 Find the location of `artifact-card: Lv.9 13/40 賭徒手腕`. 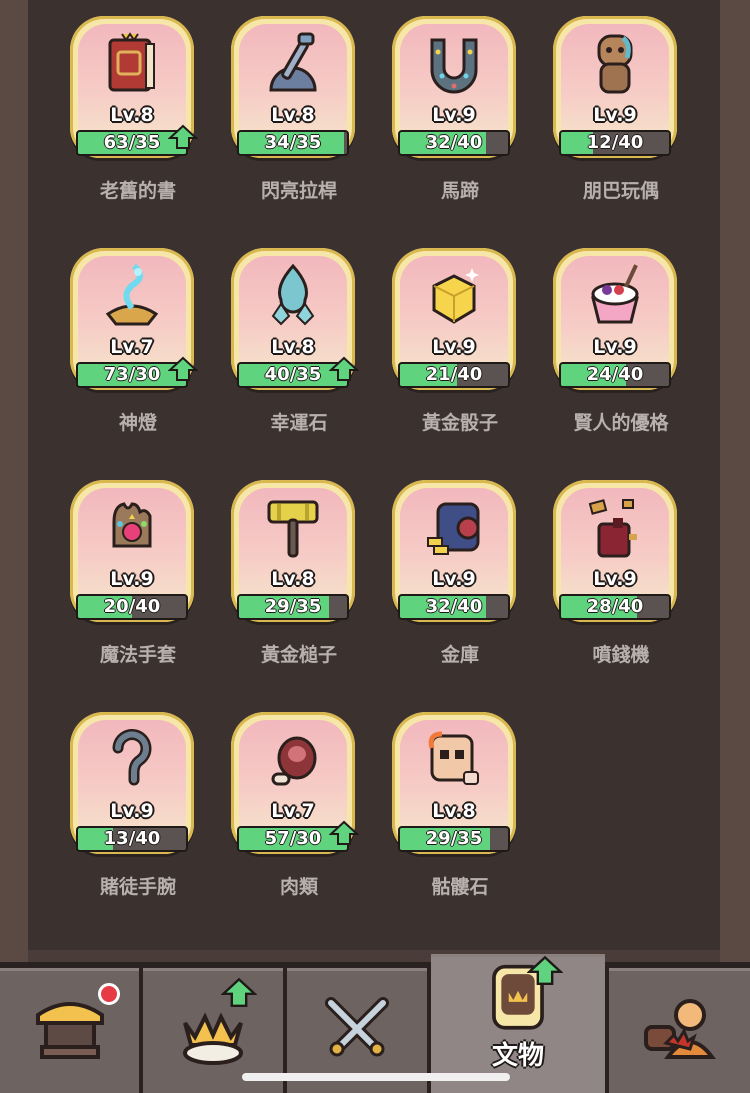

artifact-card: Lv.9 13/40 賭徒手腕 is located at coordinates (138, 805).